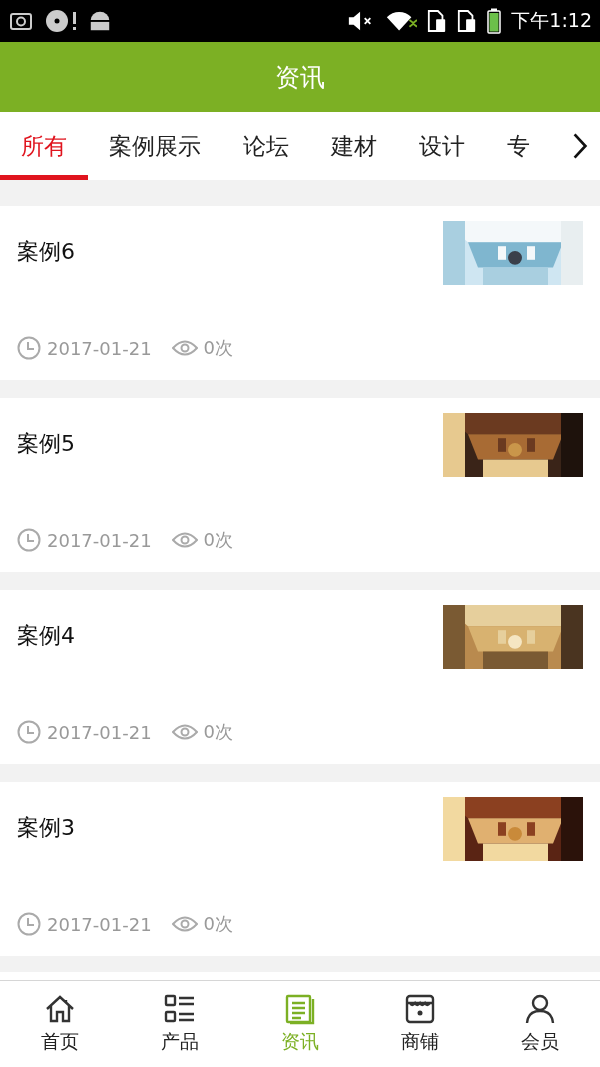 The width and height of the screenshot is (600, 1067). I want to click on article-title: 案例5, so click(46, 444).